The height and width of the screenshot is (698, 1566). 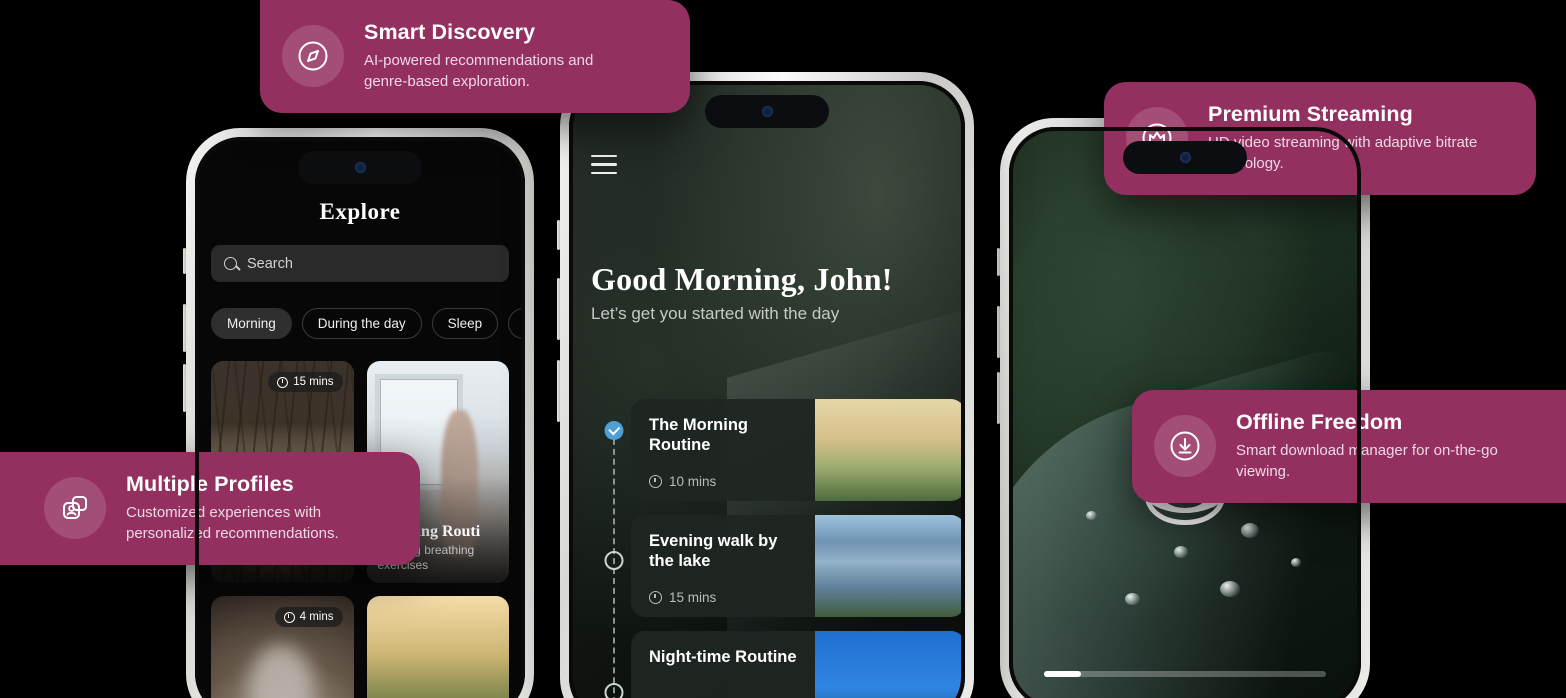 I want to click on tile-gradient-overlay, so click(x=437, y=647).